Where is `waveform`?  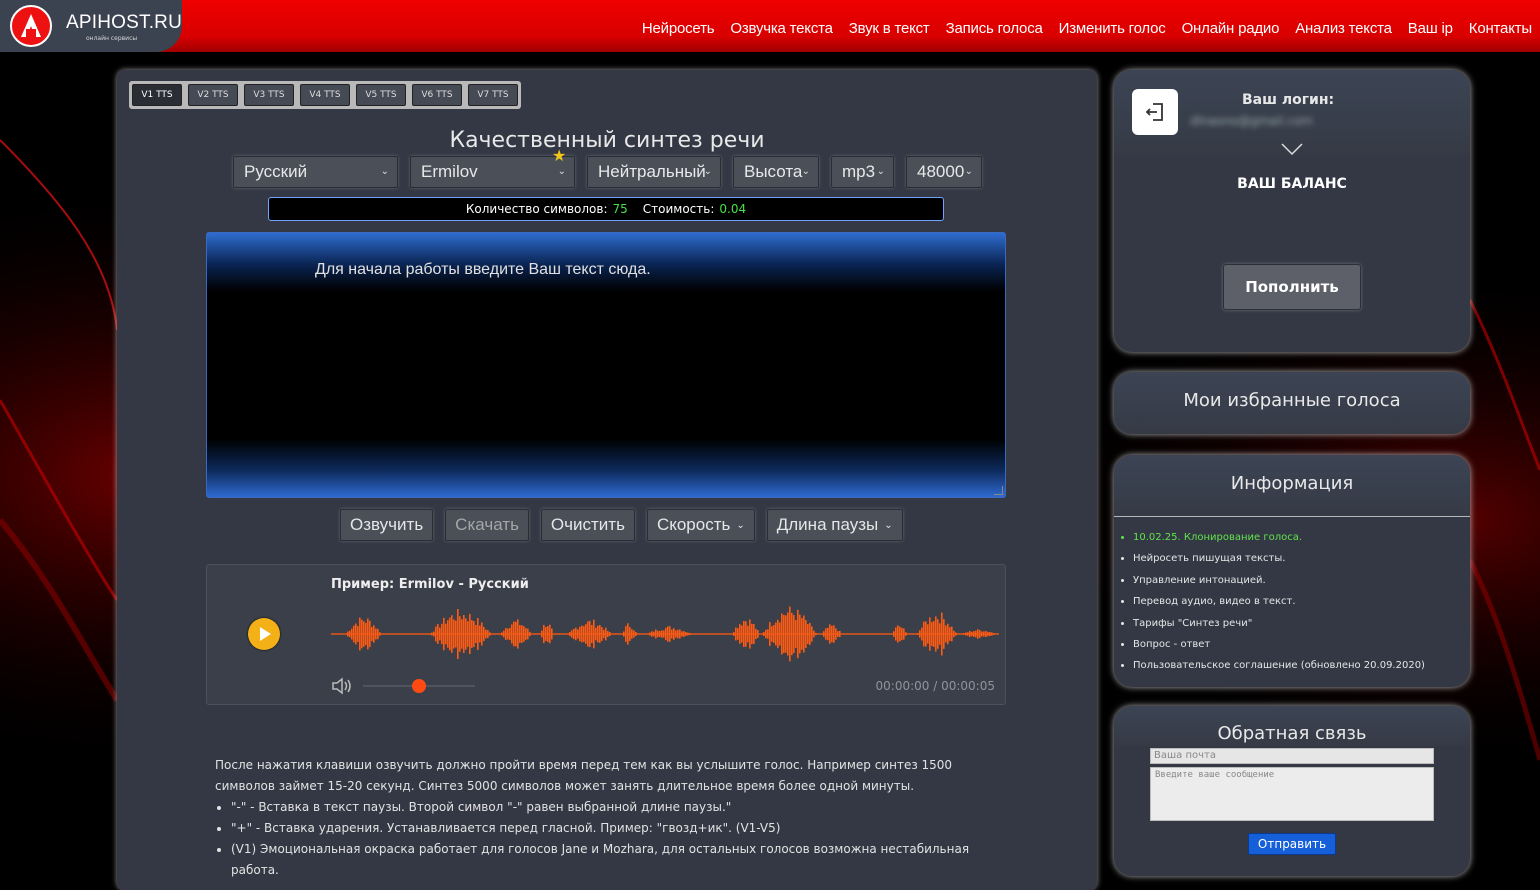 waveform is located at coordinates (665, 634).